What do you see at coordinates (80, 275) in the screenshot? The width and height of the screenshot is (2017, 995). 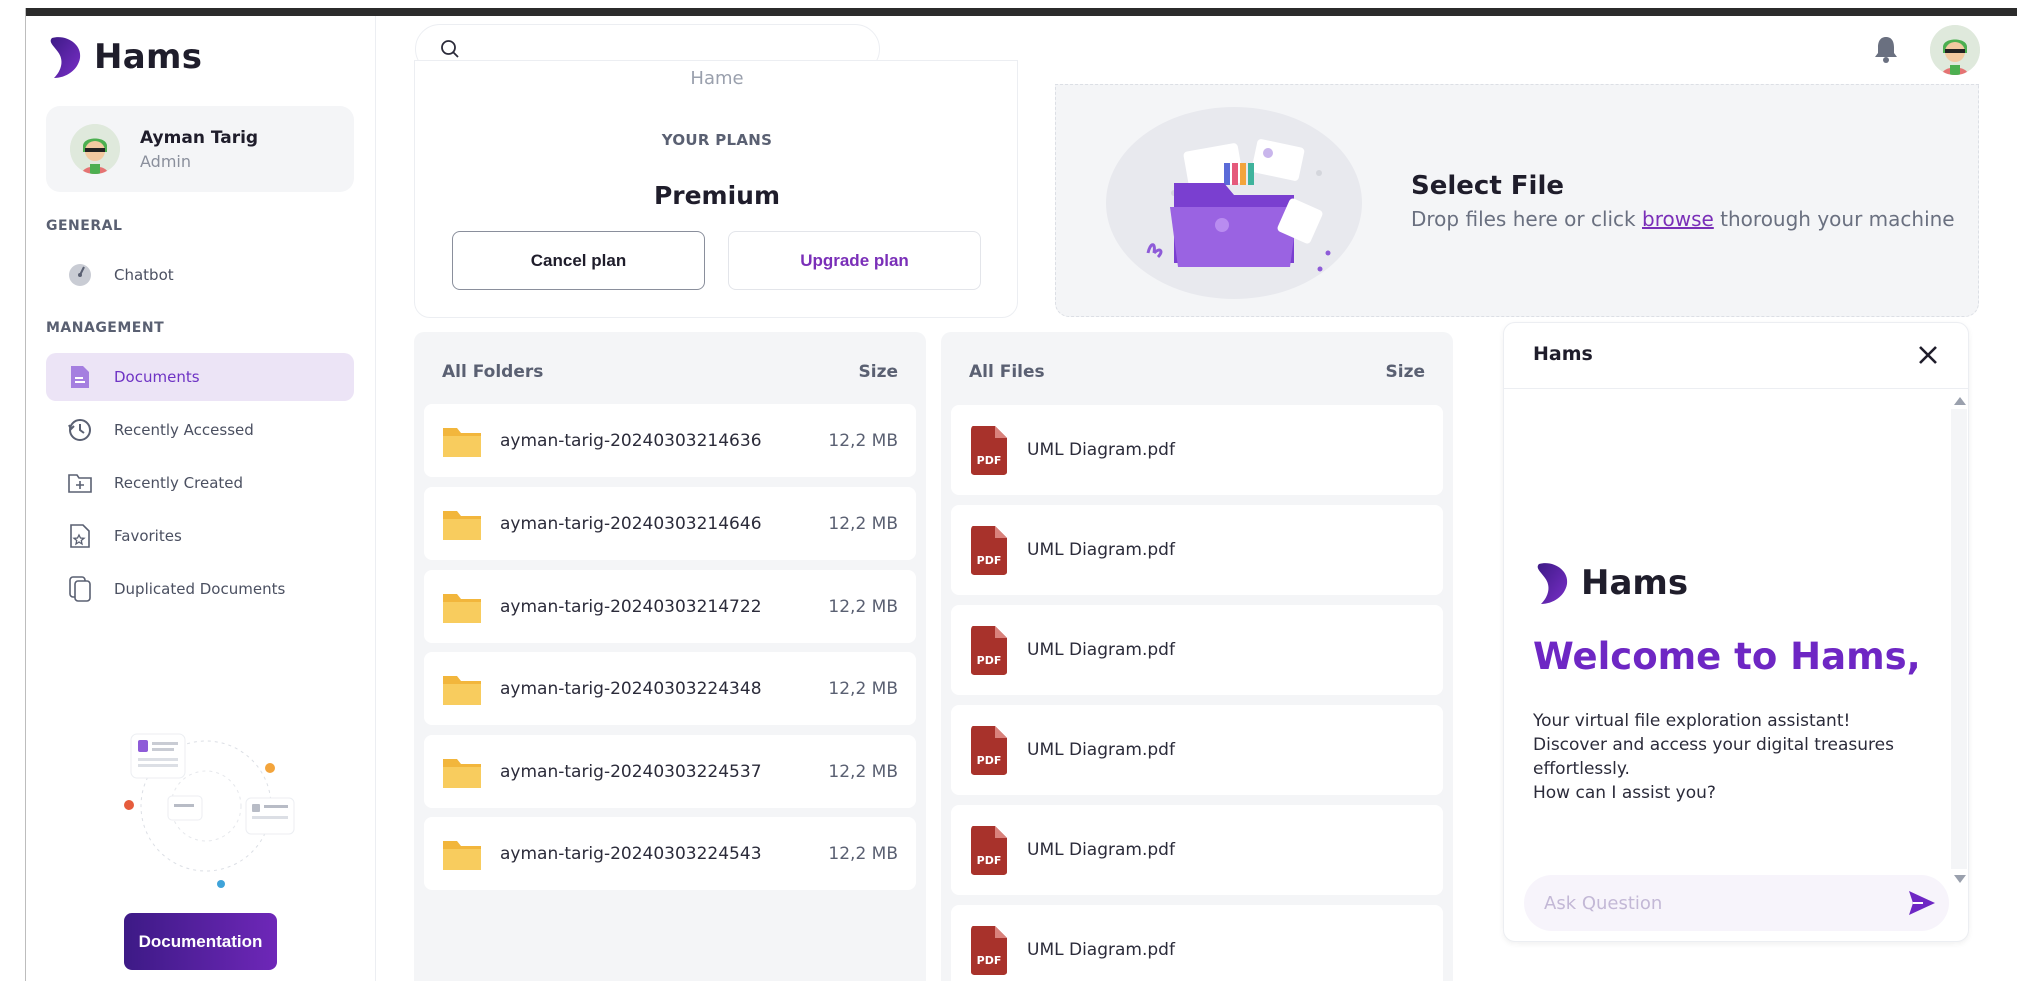 I see `gauge-icon` at bounding box center [80, 275].